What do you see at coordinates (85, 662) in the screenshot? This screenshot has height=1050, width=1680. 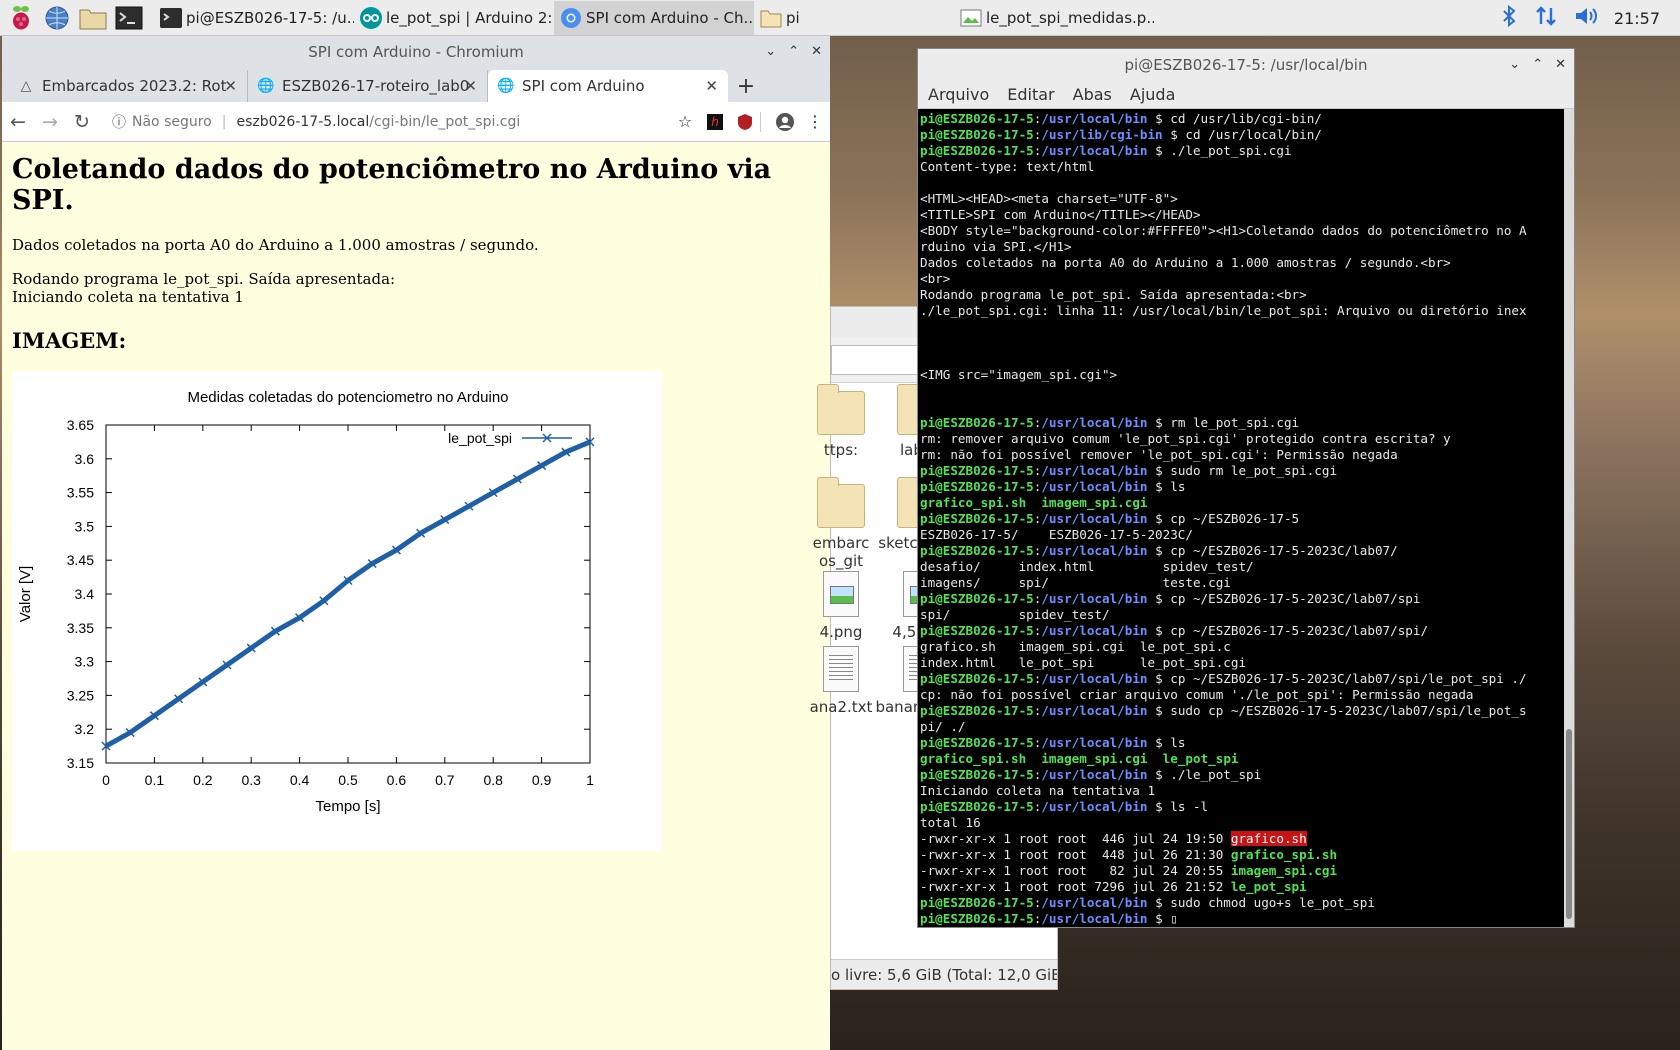 I see `y-tick-label: 3.3` at bounding box center [85, 662].